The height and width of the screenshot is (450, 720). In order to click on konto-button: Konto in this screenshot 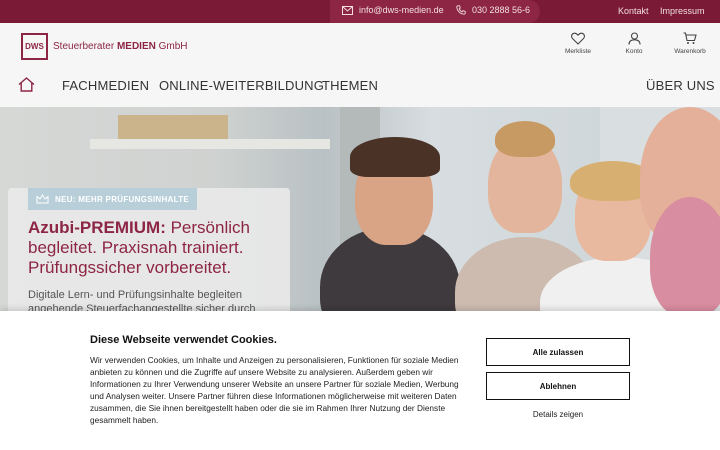, I will do `click(634, 43)`.